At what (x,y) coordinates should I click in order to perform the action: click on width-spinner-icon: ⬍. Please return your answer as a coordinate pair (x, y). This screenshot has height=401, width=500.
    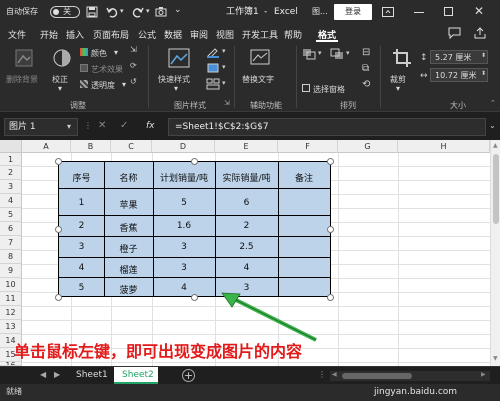
    Looking at the image, I should click on (483, 74).